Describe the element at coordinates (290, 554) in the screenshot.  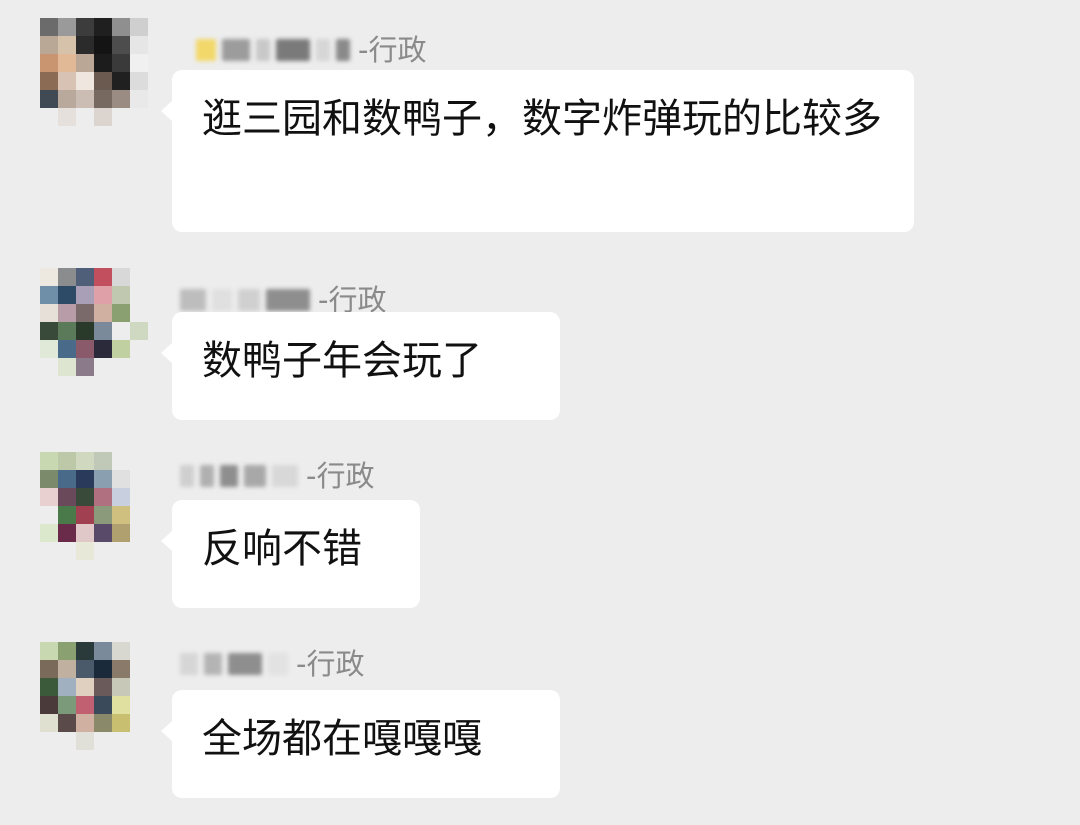
I see `message-bubble: 反响不错` at that location.